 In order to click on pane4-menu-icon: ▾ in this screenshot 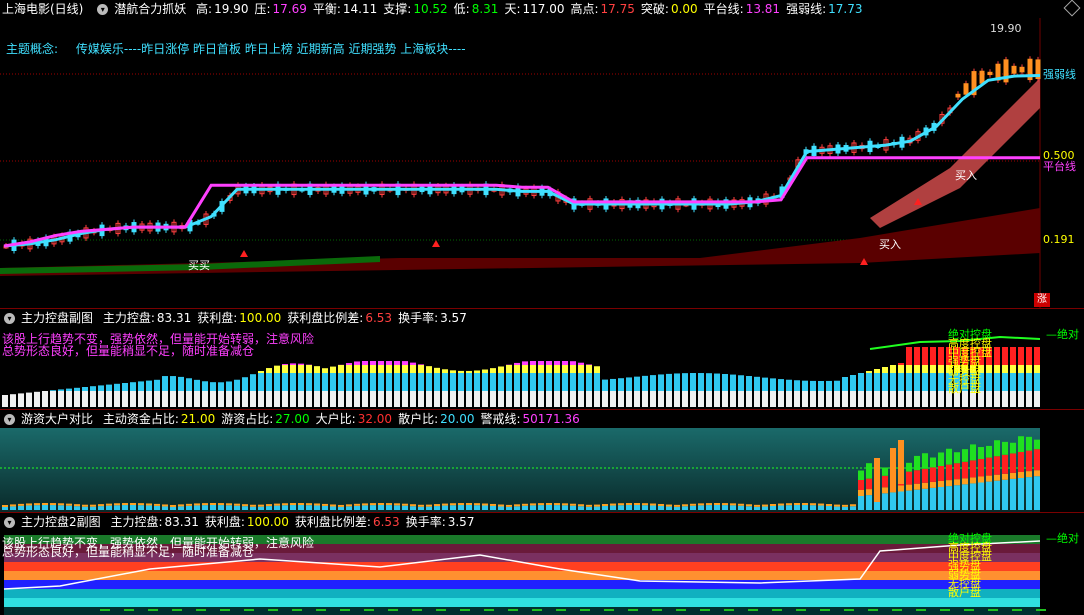, I will do `click(9, 522)`.